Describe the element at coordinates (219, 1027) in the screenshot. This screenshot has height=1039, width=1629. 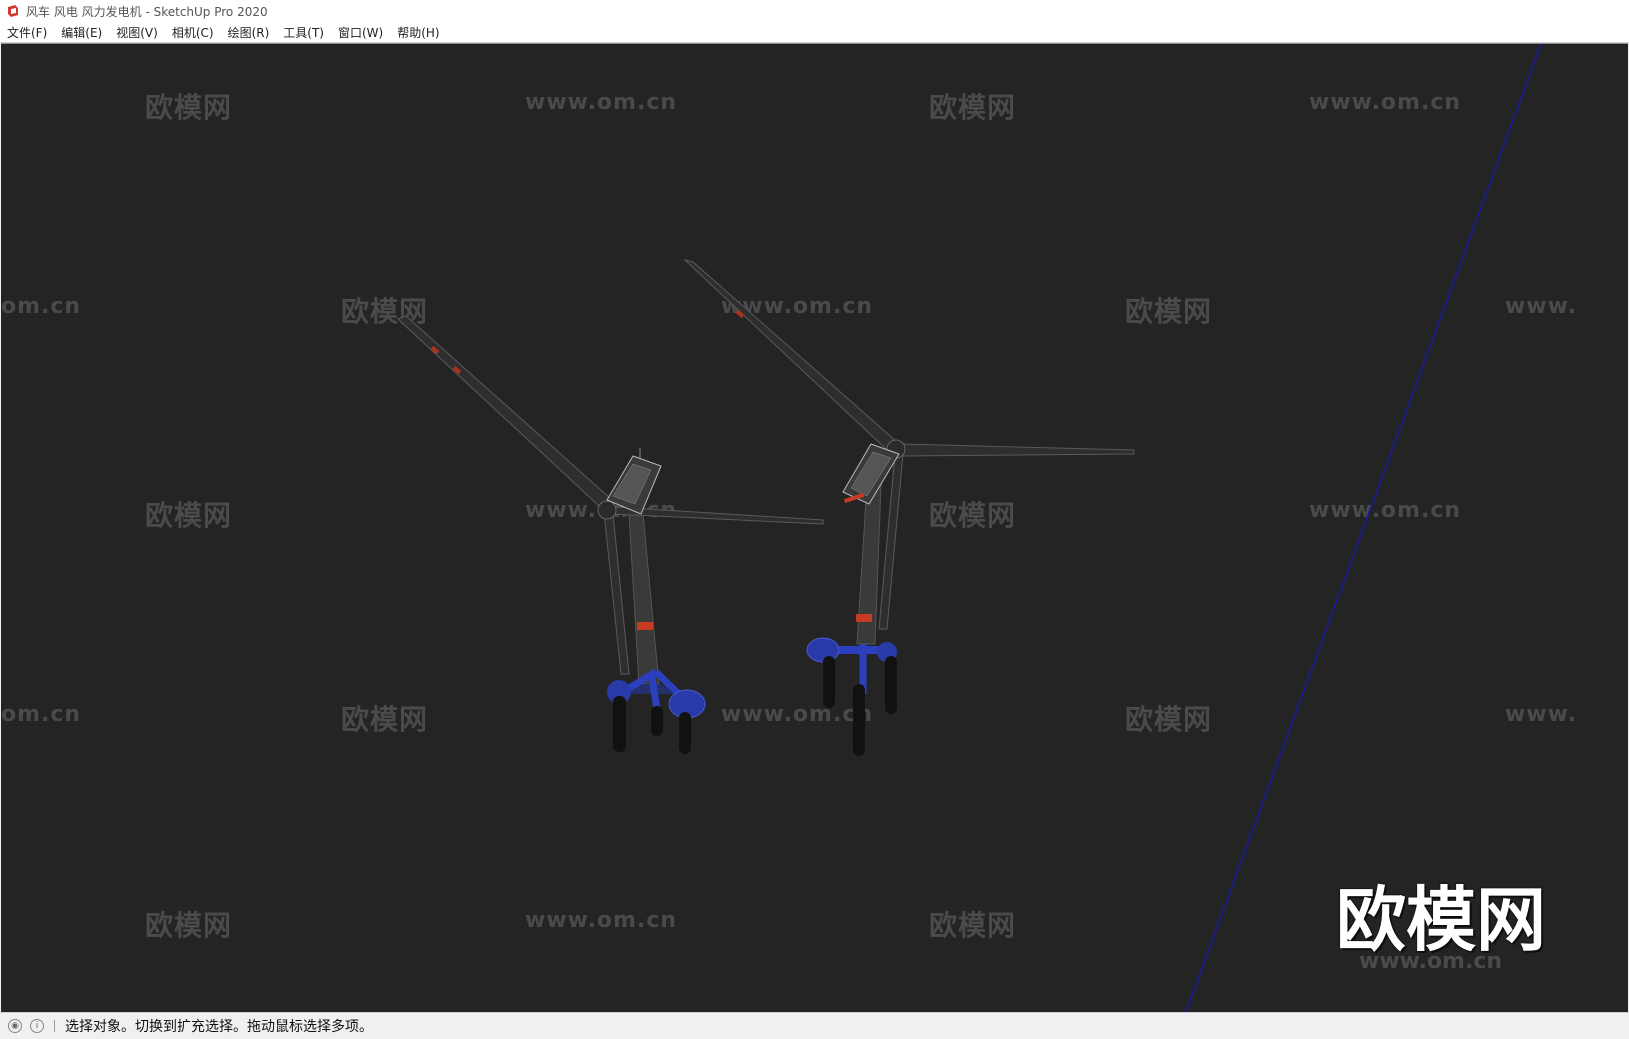
I see `status-message: 选择对象。切换到扩充选择。拖动鼠标选择多项。` at that location.